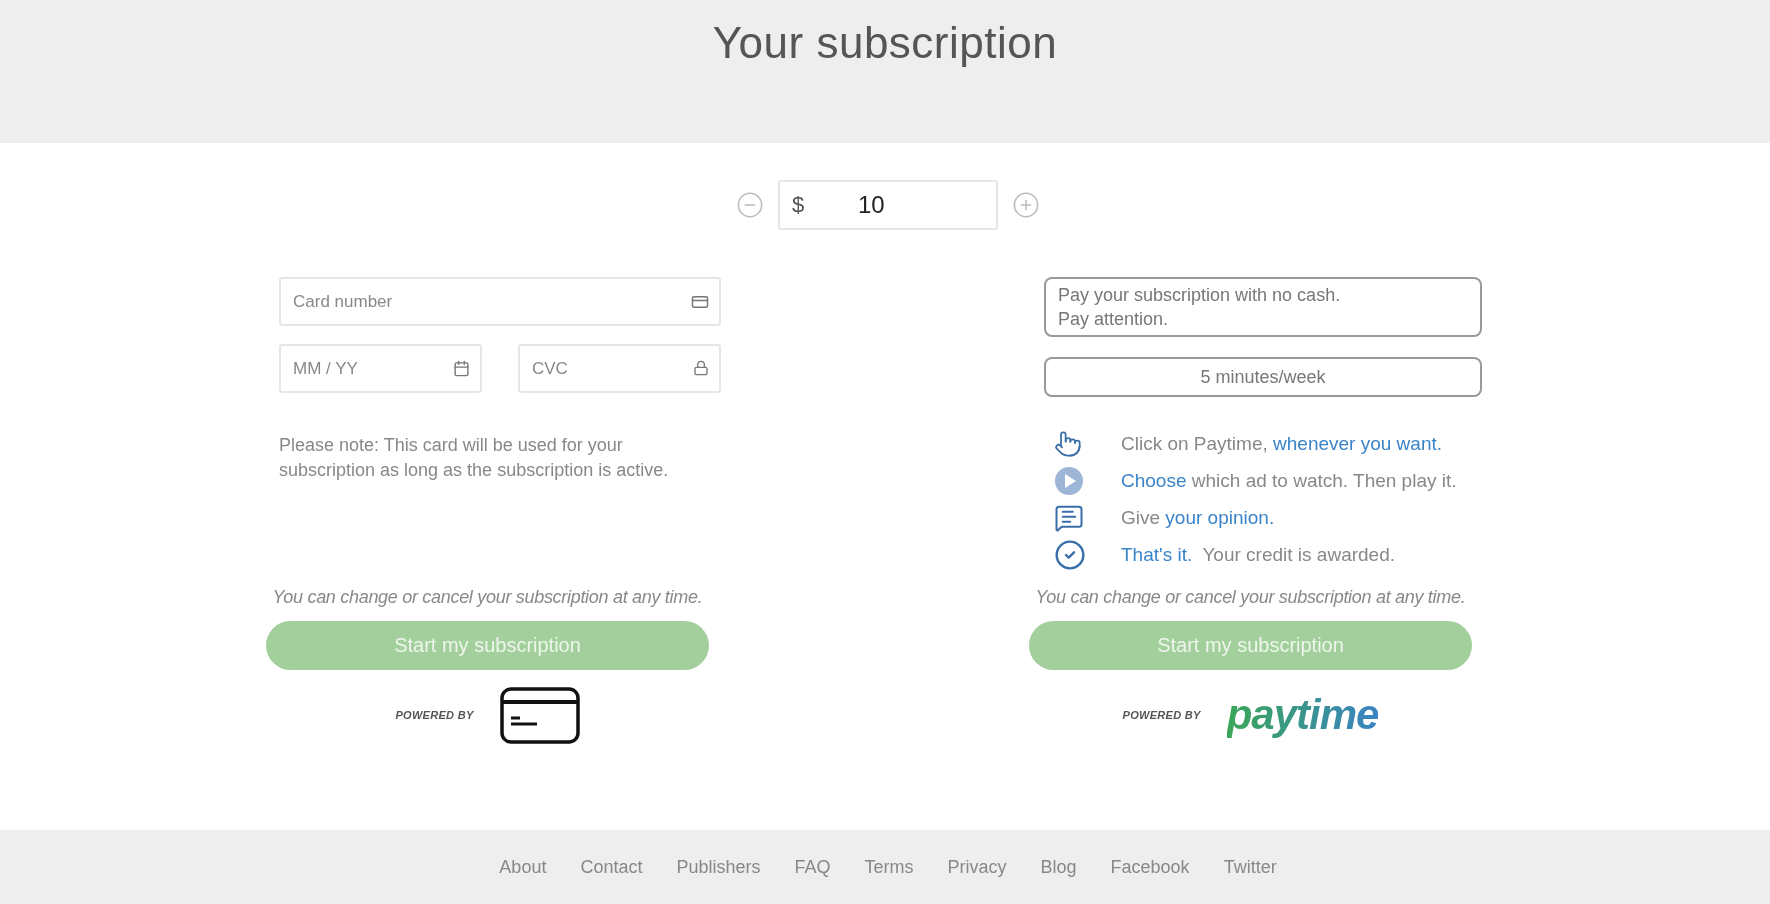 The height and width of the screenshot is (904, 1770). I want to click on card-number-field: Card number, so click(500, 301).